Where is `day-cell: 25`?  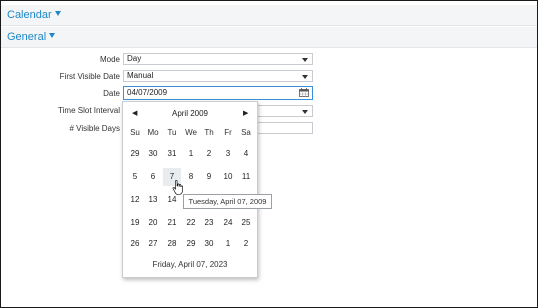 day-cell: 25 is located at coordinates (246, 223).